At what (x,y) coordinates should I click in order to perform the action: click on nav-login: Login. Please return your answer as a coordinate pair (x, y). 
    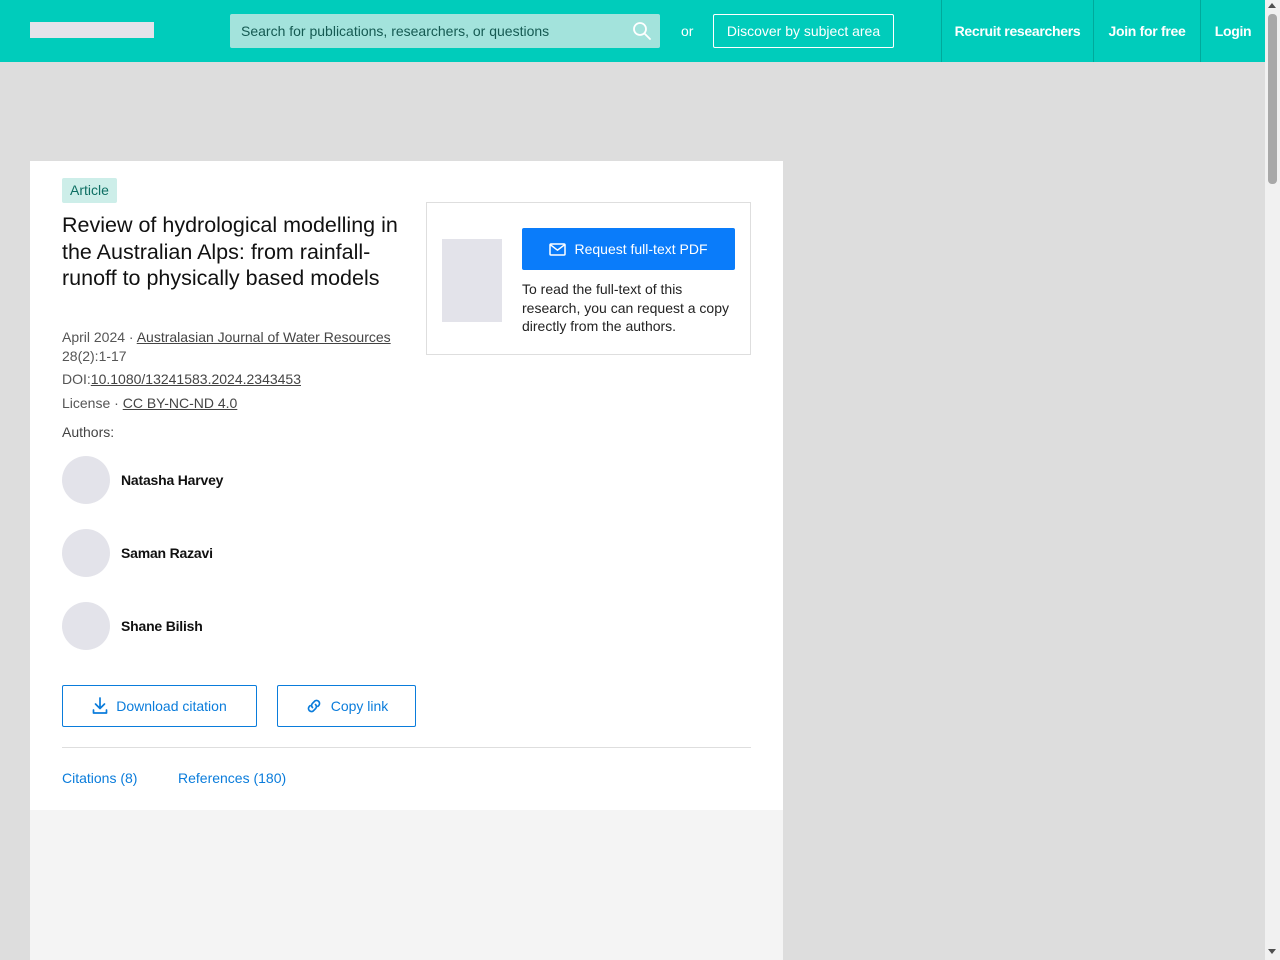
    Looking at the image, I should click on (1232, 31).